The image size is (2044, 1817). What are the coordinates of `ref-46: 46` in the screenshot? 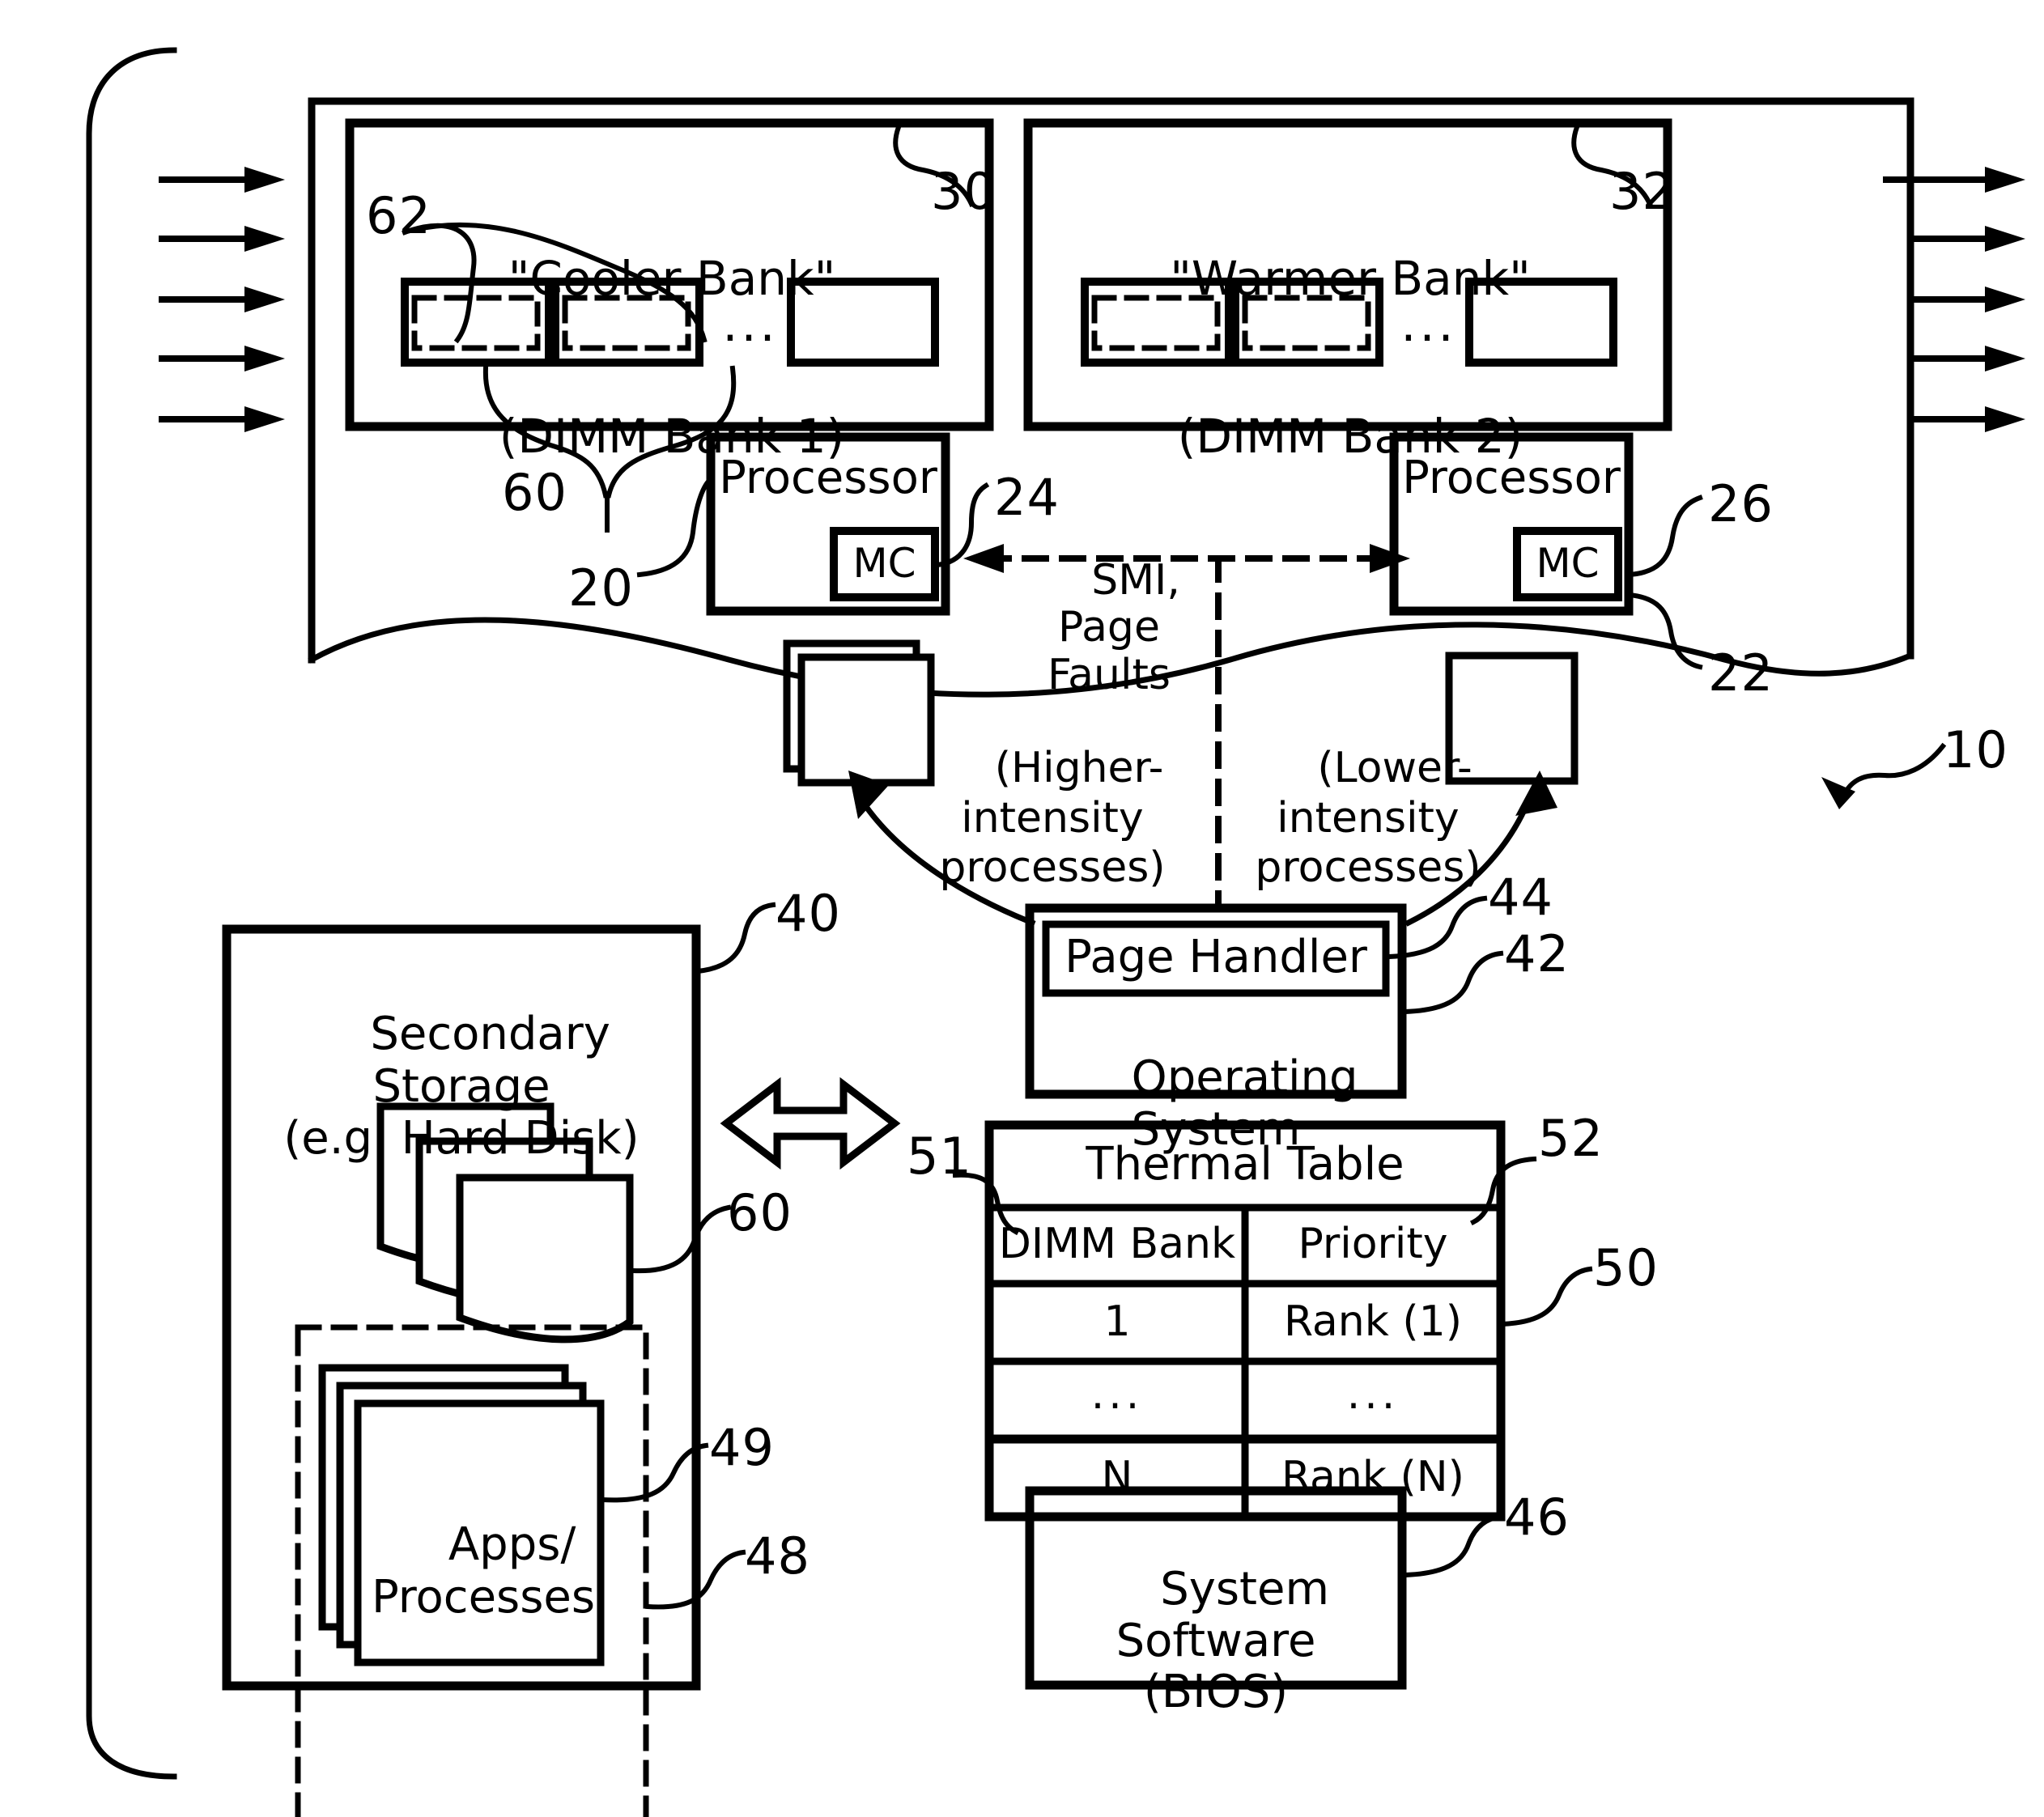 It's located at (1537, 1517).